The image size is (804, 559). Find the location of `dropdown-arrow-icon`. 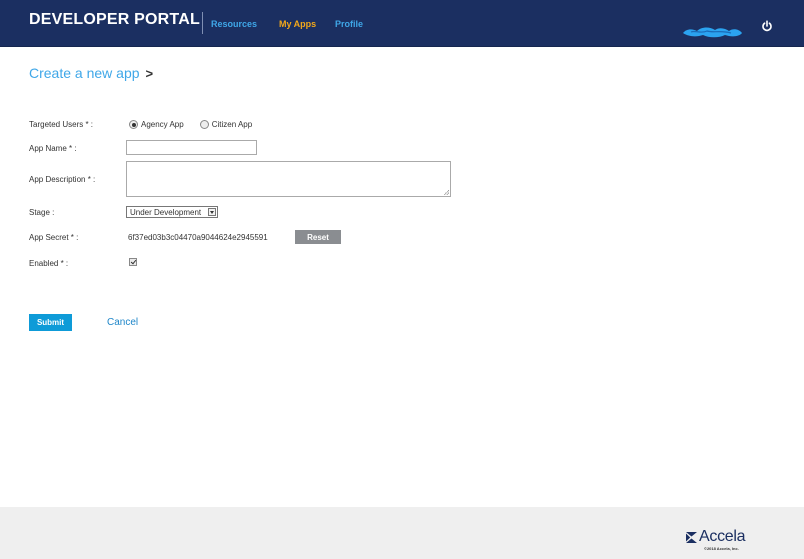

dropdown-arrow-icon is located at coordinates (212, 212).